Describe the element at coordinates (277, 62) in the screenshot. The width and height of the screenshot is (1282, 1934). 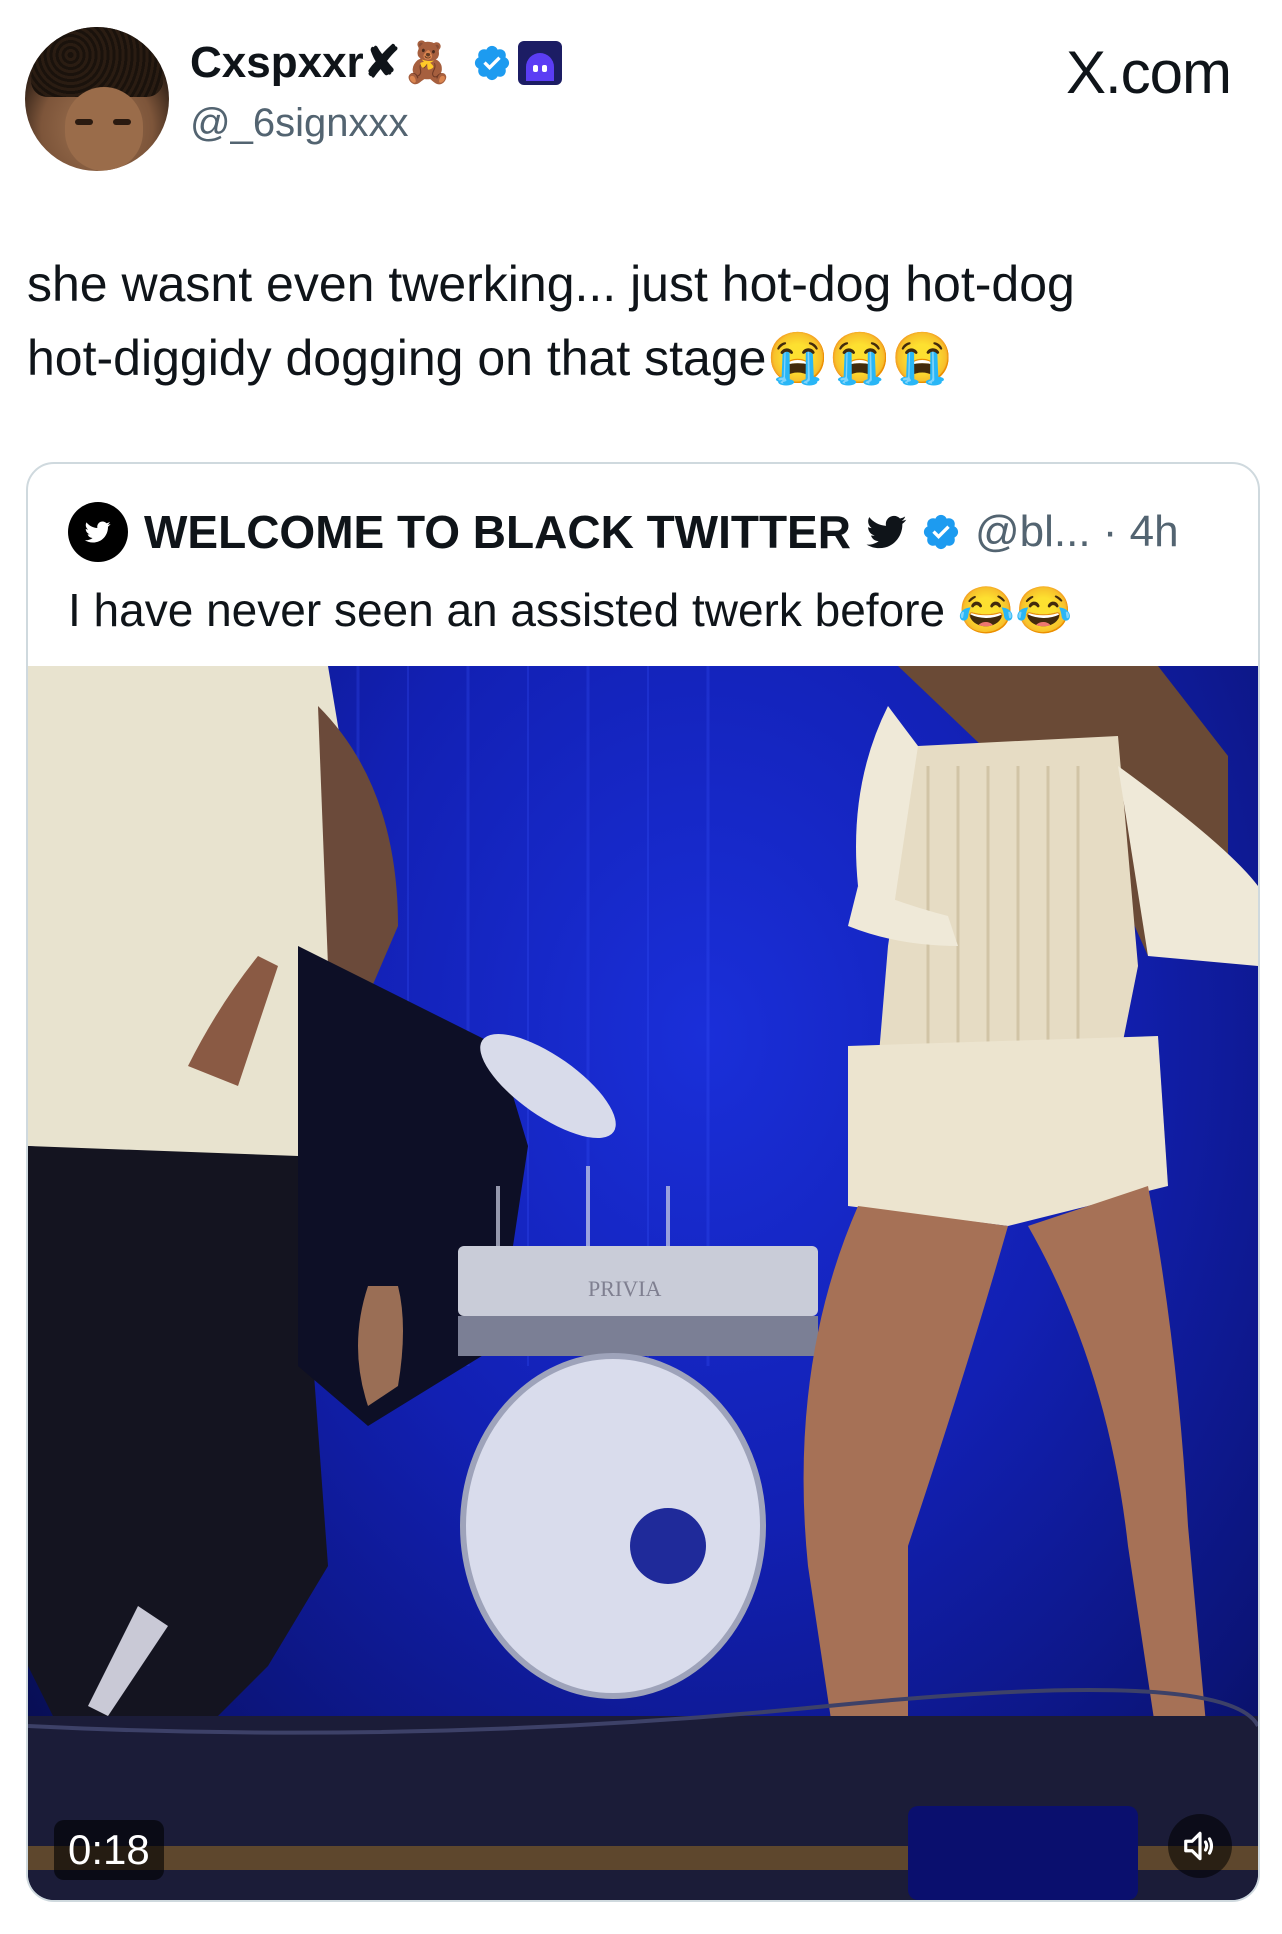
I see `author-name-text: Cxspxxr` at that location.